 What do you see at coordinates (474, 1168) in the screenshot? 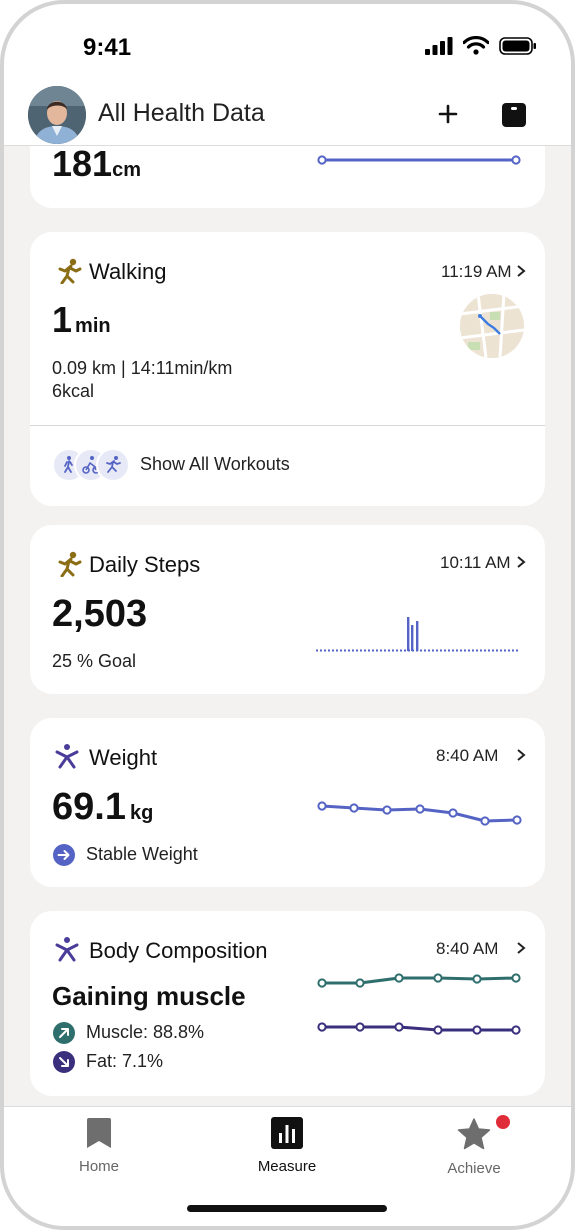
I see `tab-achieve-label: Achieve` at bounding box center [474, 1168].